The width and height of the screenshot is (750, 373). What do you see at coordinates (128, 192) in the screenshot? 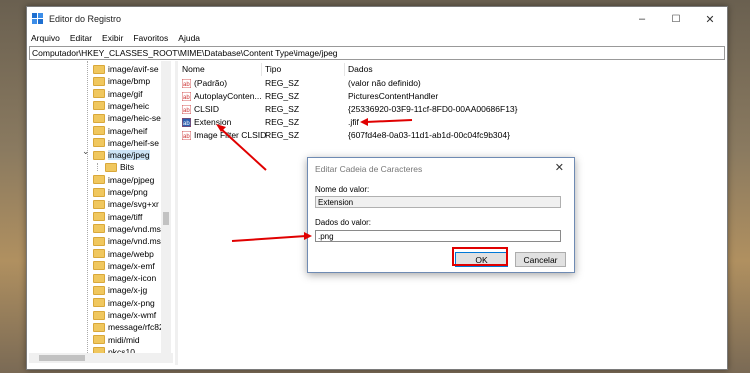
I see `tree-item-label: image/png` at bounding box center [128, 192].